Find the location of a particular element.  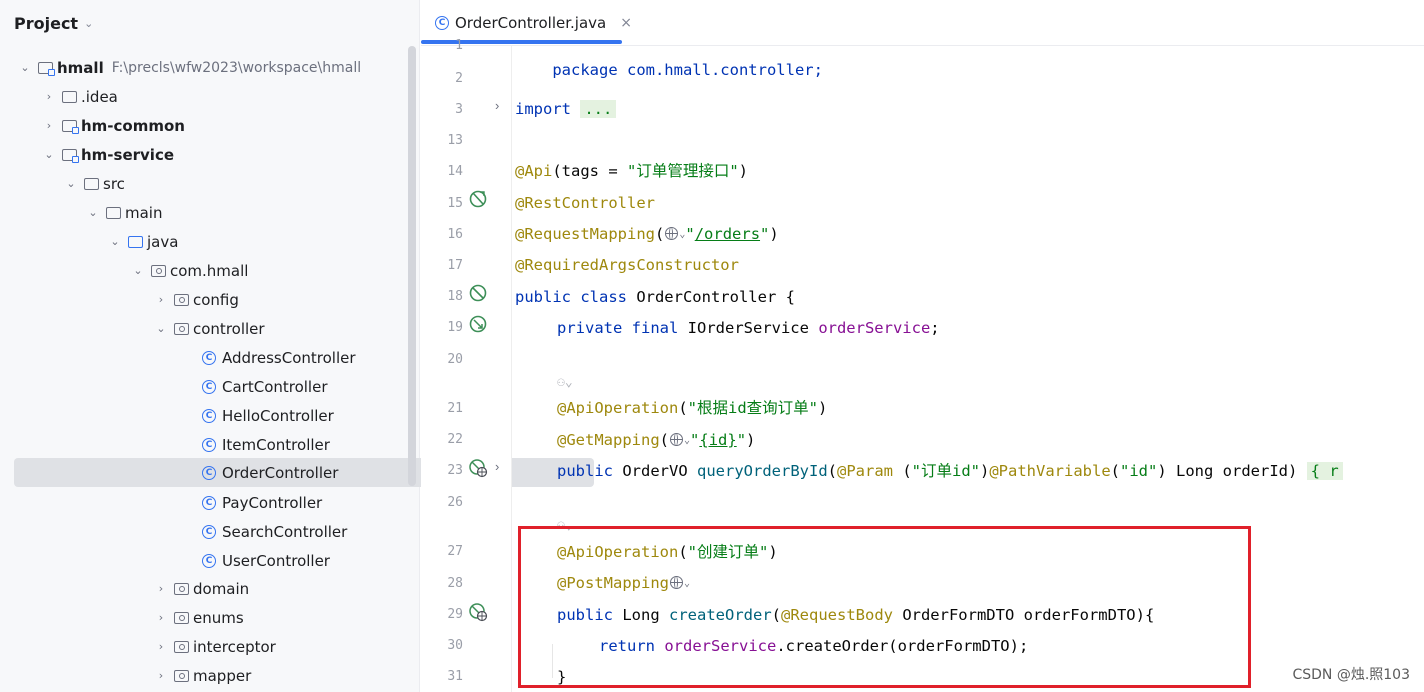

code-text: } is located at coordinates (562, 677).